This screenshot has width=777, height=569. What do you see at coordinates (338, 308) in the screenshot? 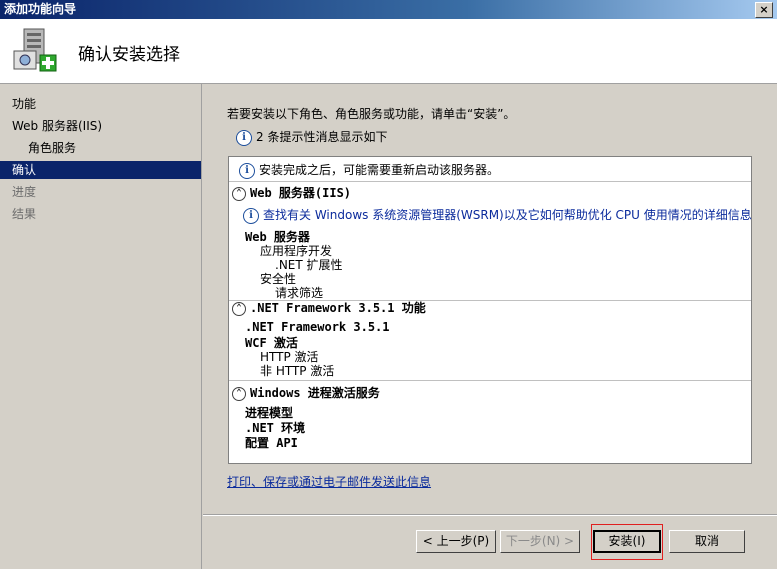
I see `section-title: .NET Framework 3.5.1 功能` at bounding box center [338, 308].